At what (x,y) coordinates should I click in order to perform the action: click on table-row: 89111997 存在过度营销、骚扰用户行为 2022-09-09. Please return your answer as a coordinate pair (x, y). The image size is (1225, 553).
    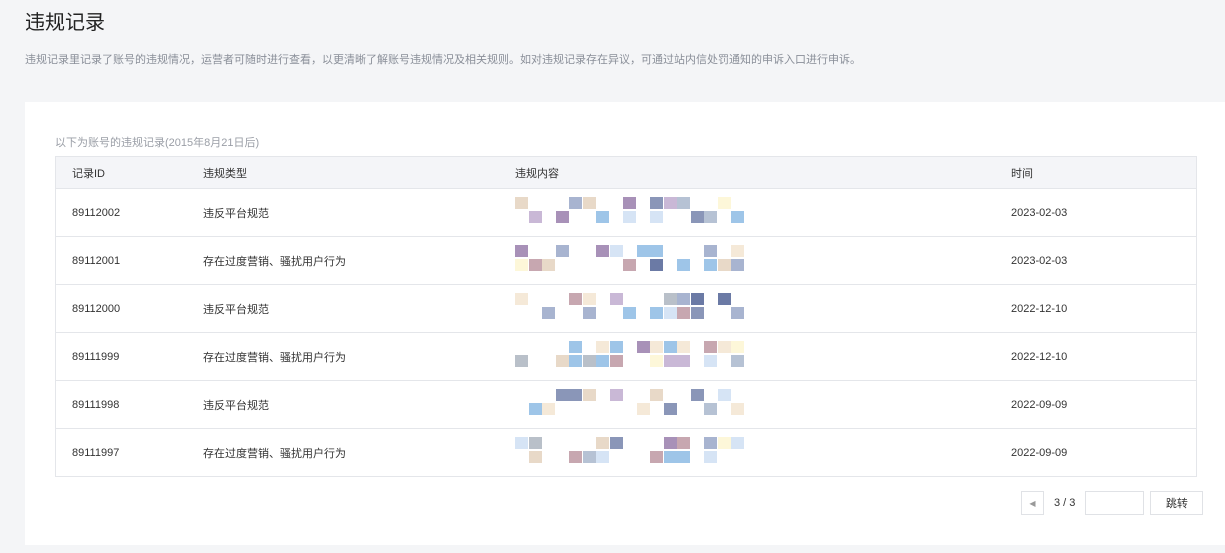
    Looking at the image, I should click on (626, 452).